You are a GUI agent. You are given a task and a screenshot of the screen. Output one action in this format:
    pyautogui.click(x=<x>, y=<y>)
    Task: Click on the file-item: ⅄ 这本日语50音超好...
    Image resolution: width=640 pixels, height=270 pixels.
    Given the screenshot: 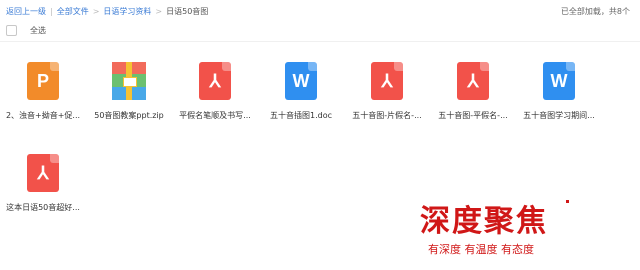 What is the action you would take?
    pyautogui.click(x=43, y=183)
    